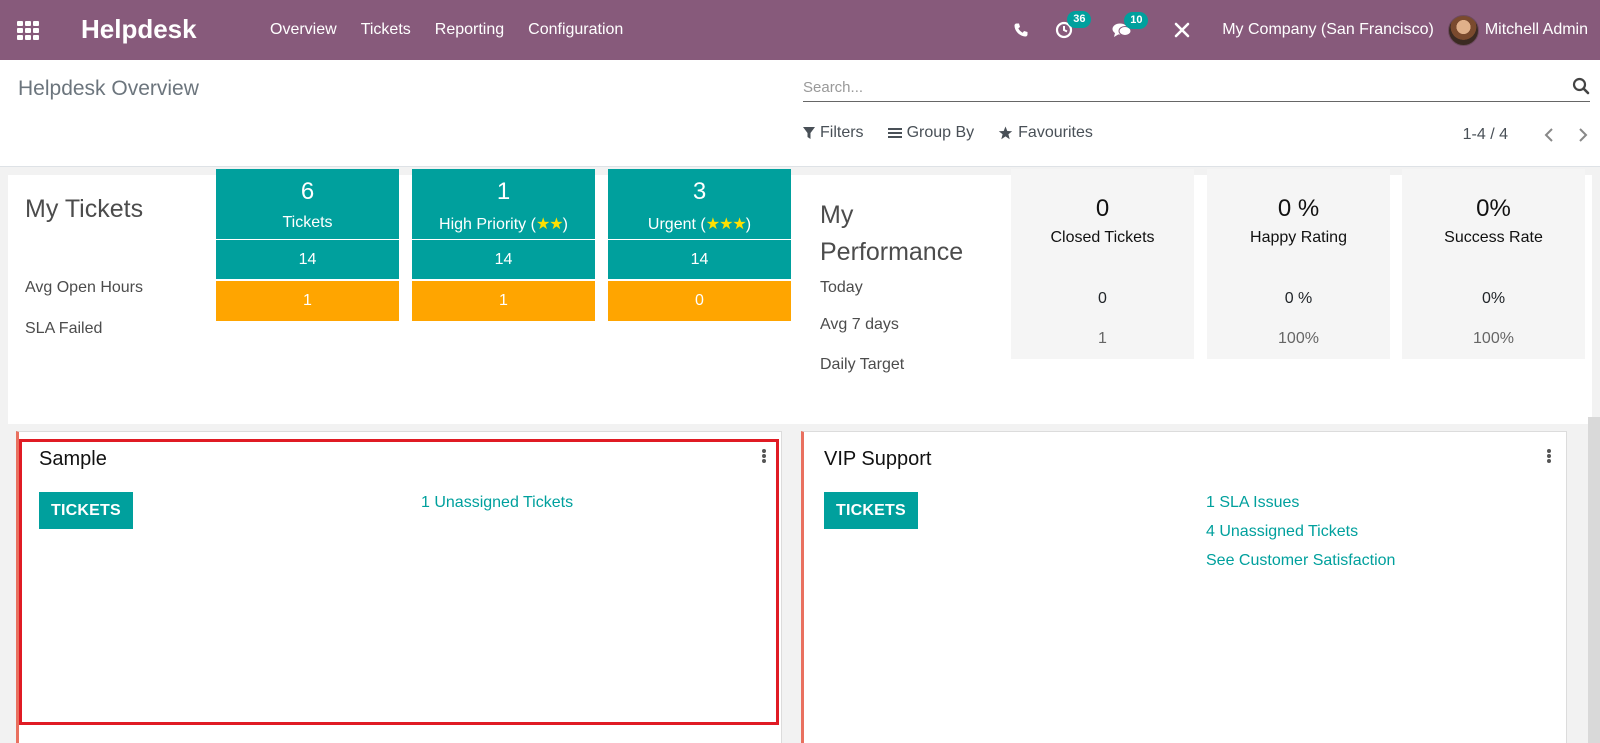 This screenshot has height=743, width=1600. Describe the element at coordinates (859, 324) in the screenshot. I see `avg-7-days-label: Avg 7 days` at that location.